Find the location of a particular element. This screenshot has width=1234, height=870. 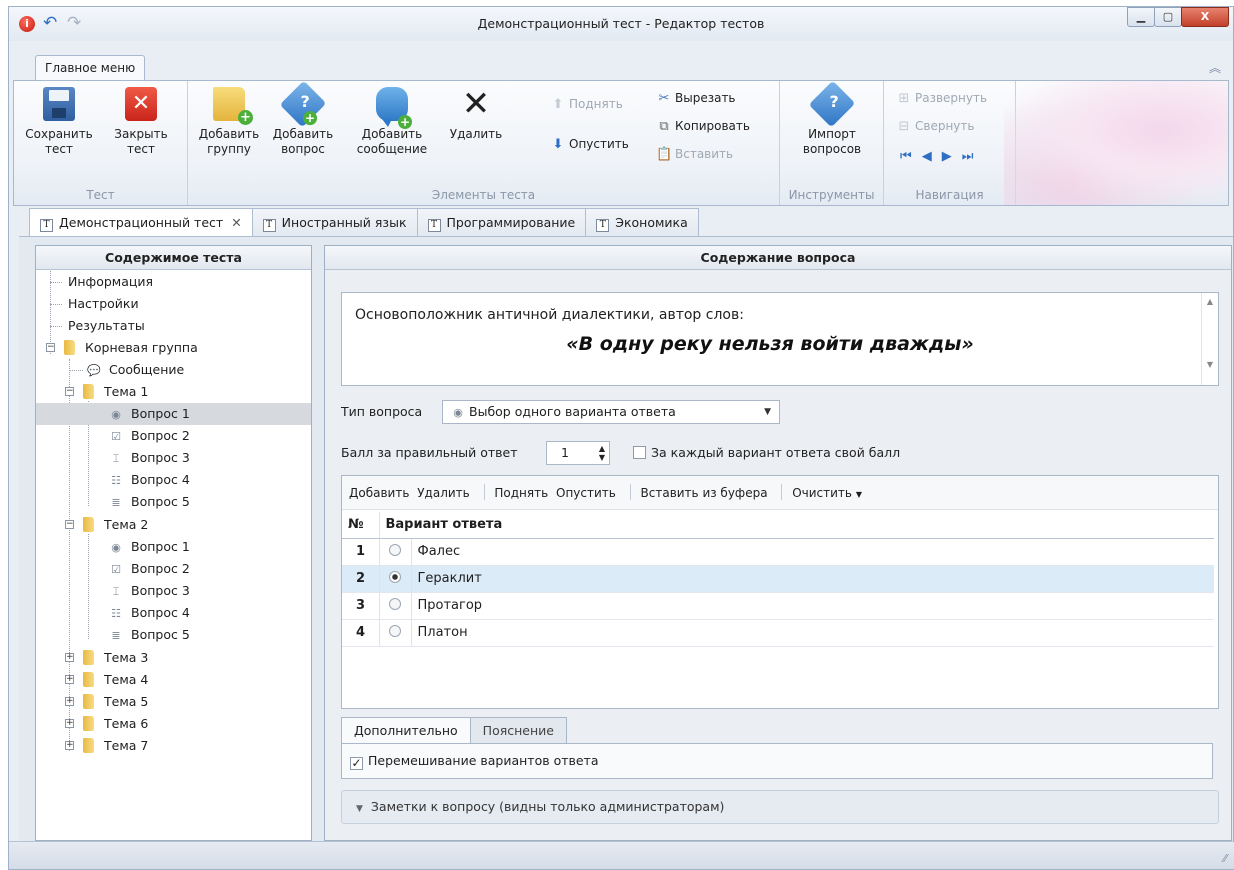

score-stepper: 1 ▲ ▼ is located at coordinates (578, 453).